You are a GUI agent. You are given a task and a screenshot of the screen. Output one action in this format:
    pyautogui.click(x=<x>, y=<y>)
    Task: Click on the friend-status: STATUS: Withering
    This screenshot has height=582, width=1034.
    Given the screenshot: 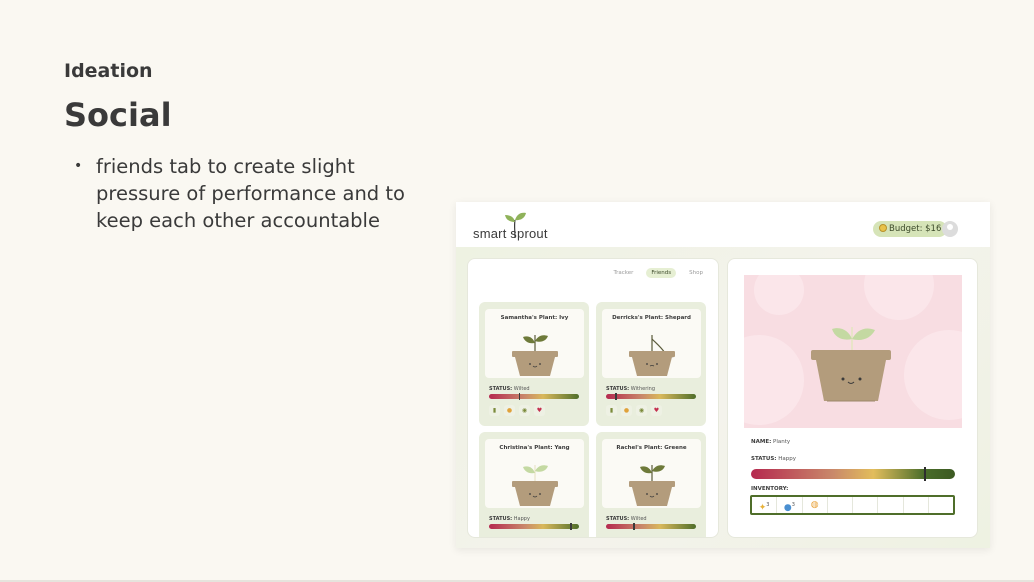 What is the action you would take?
    pyautogui.click(x=630, y=389)
    